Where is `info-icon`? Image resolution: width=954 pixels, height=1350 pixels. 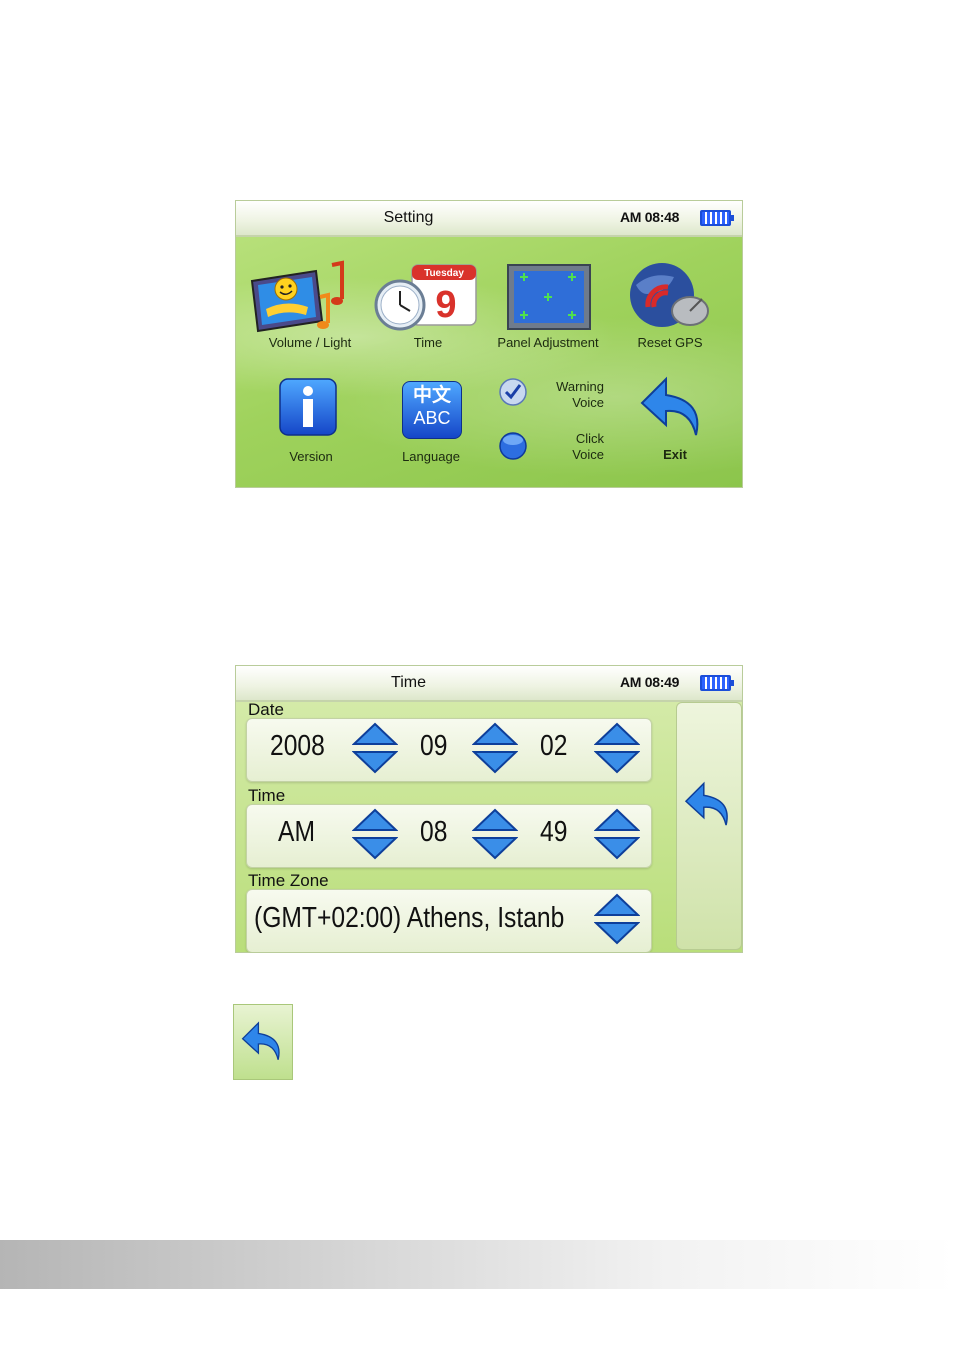 info-icon is located at coordinates (308, 407).